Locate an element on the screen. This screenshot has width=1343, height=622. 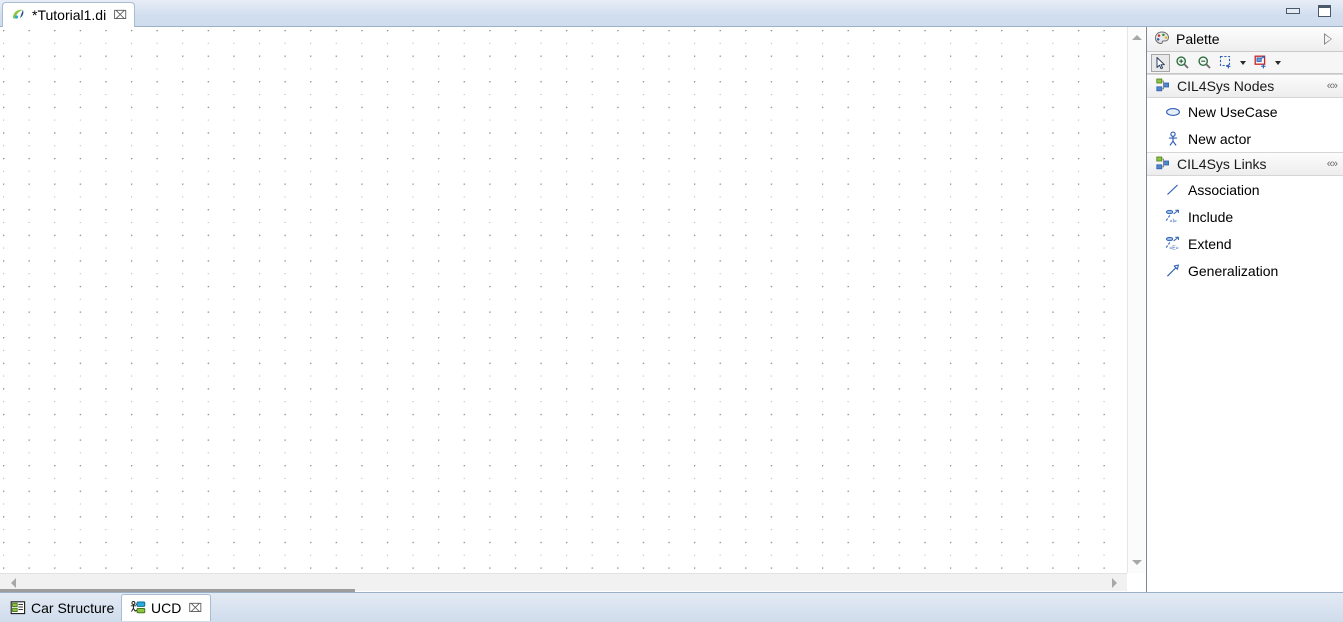
create-element-dropdown-caret-icon is located at coordinates (1278, 62).